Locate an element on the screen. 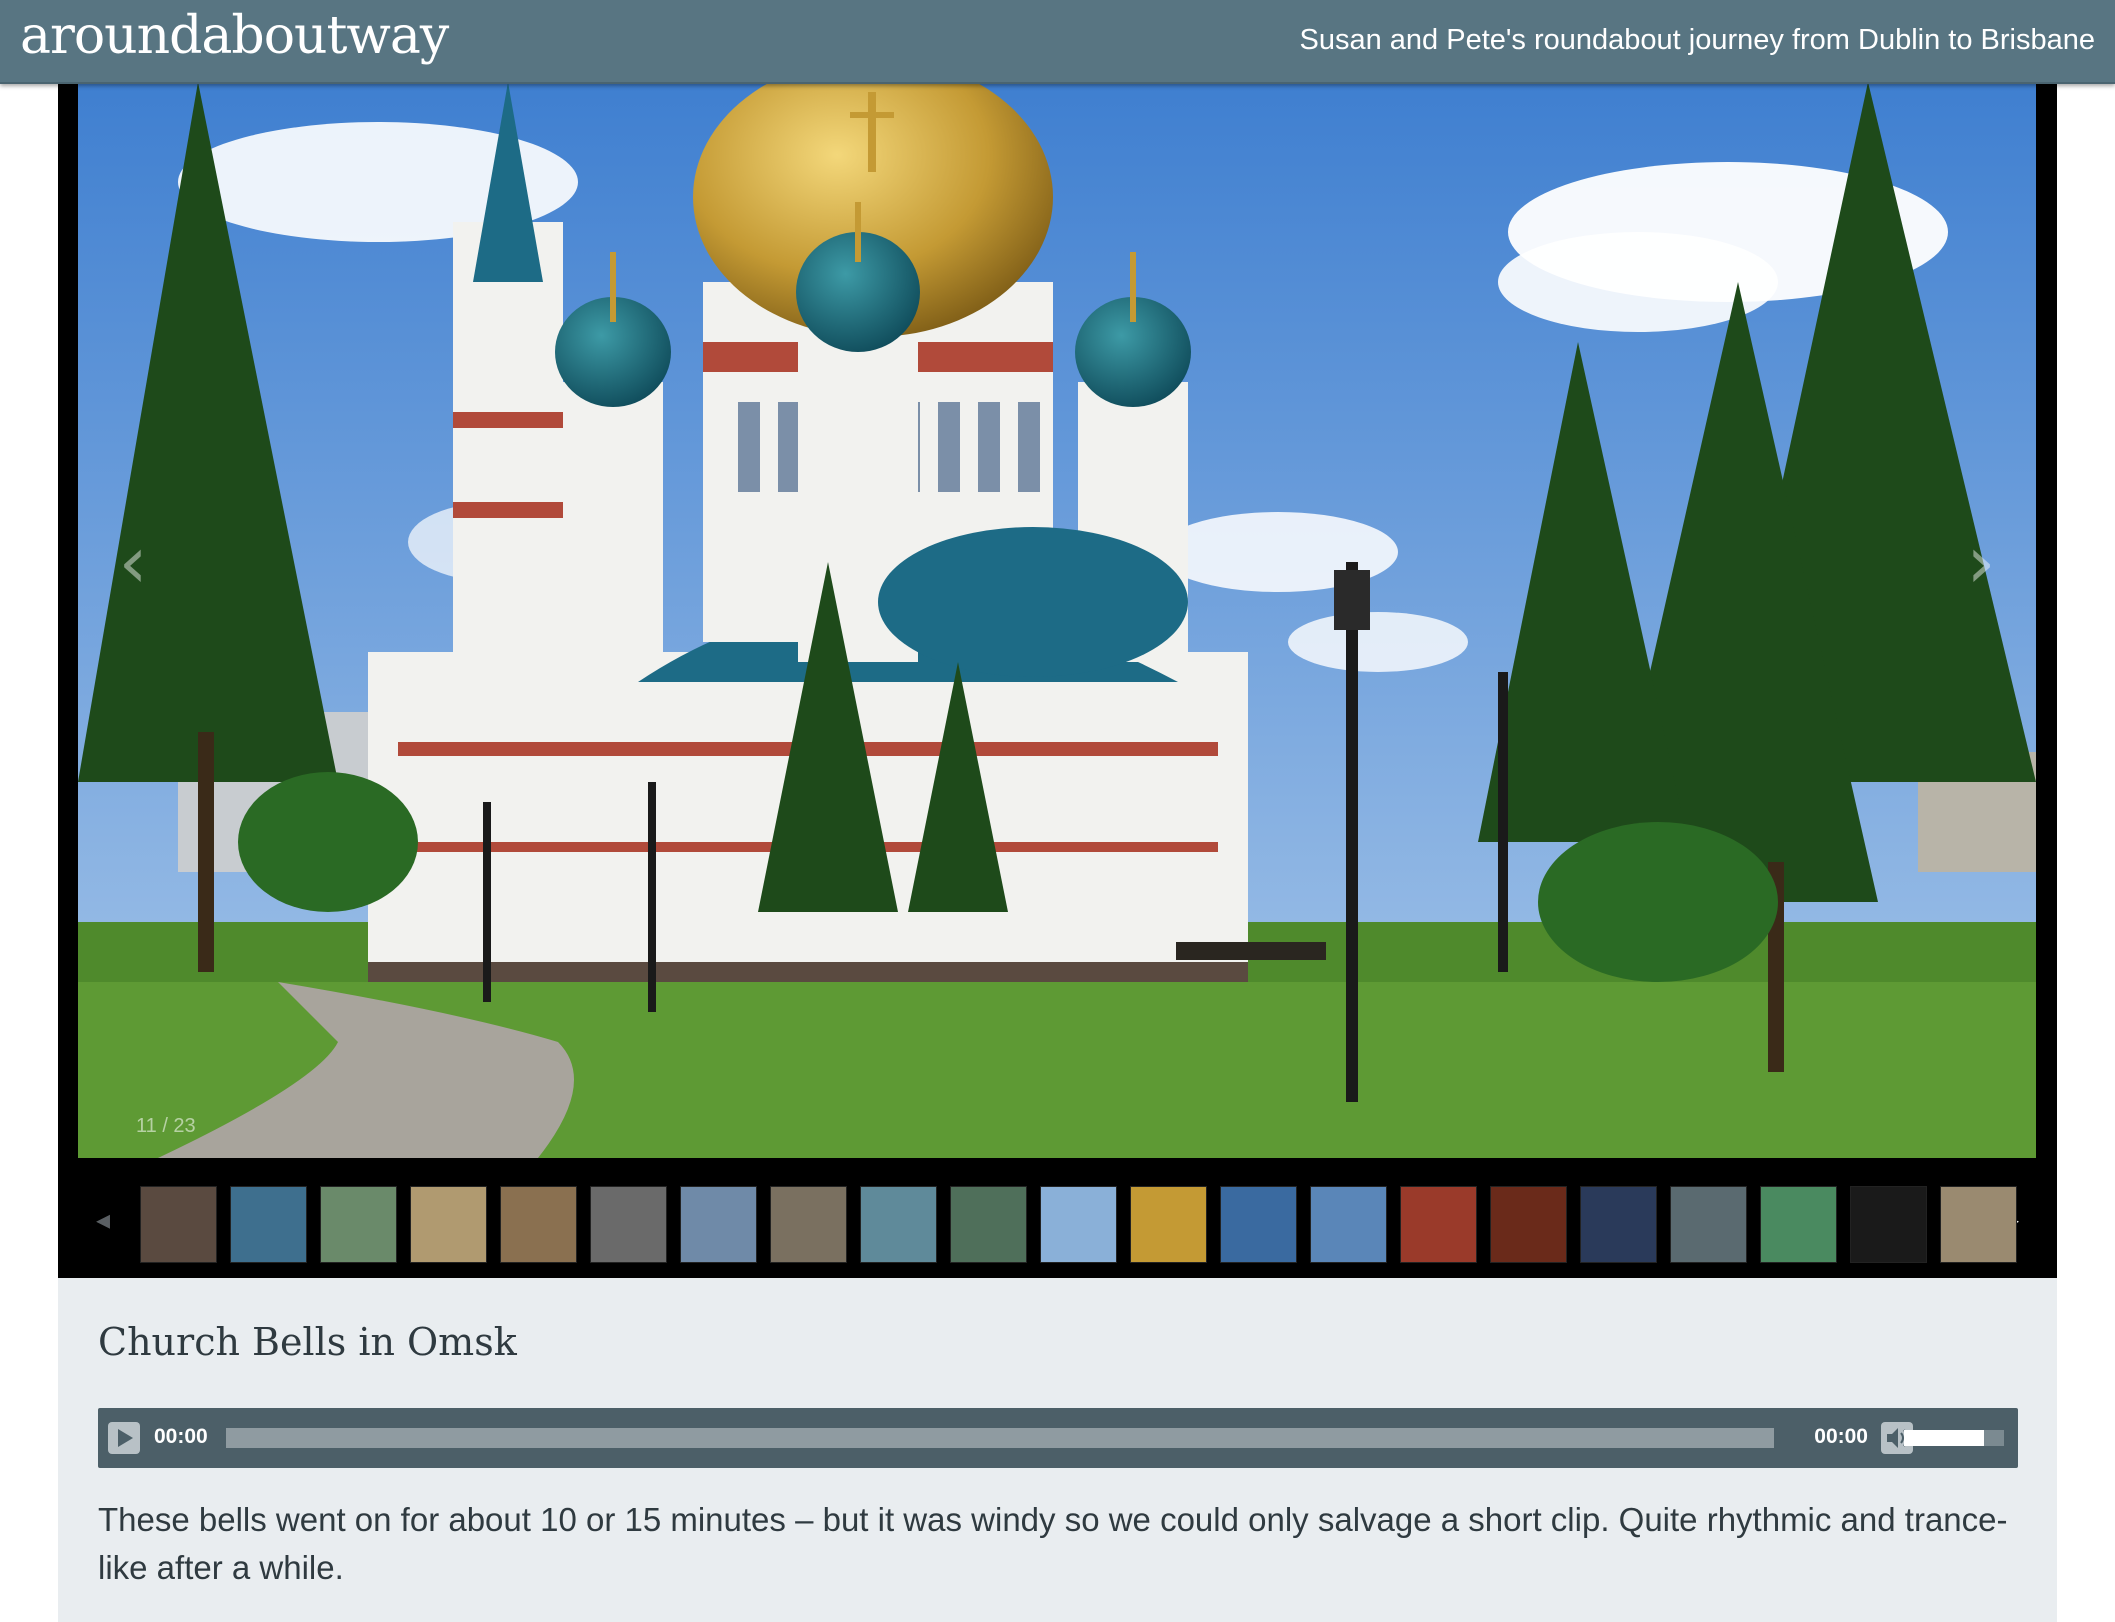  photo-counter: 11 / 23 is located at coordinates (166, 1126).